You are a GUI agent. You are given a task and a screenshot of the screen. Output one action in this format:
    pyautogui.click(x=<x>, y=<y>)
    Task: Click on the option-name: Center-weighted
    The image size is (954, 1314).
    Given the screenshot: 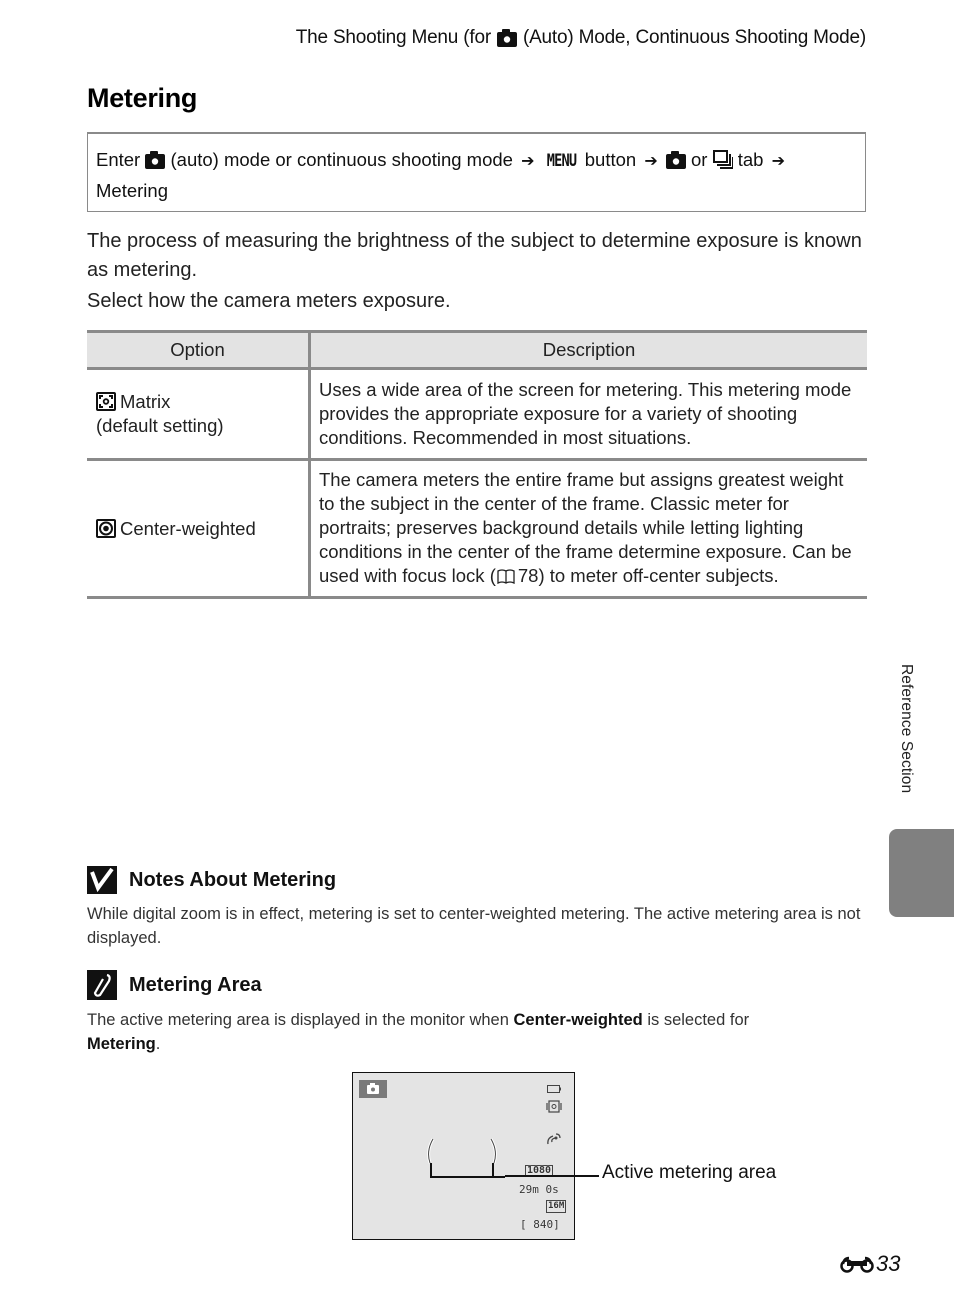 What is the action you would take?
    pyautogui.click(x=188, y=528)
    